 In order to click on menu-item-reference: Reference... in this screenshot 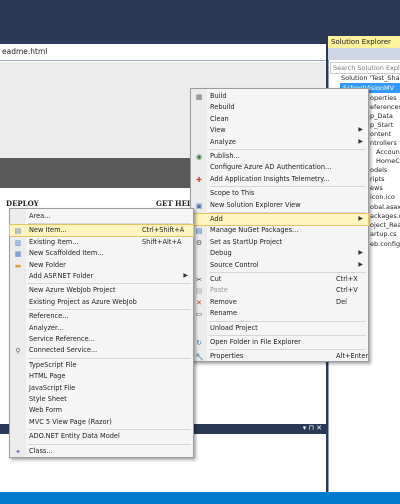, I will do `click(101, 316)`.